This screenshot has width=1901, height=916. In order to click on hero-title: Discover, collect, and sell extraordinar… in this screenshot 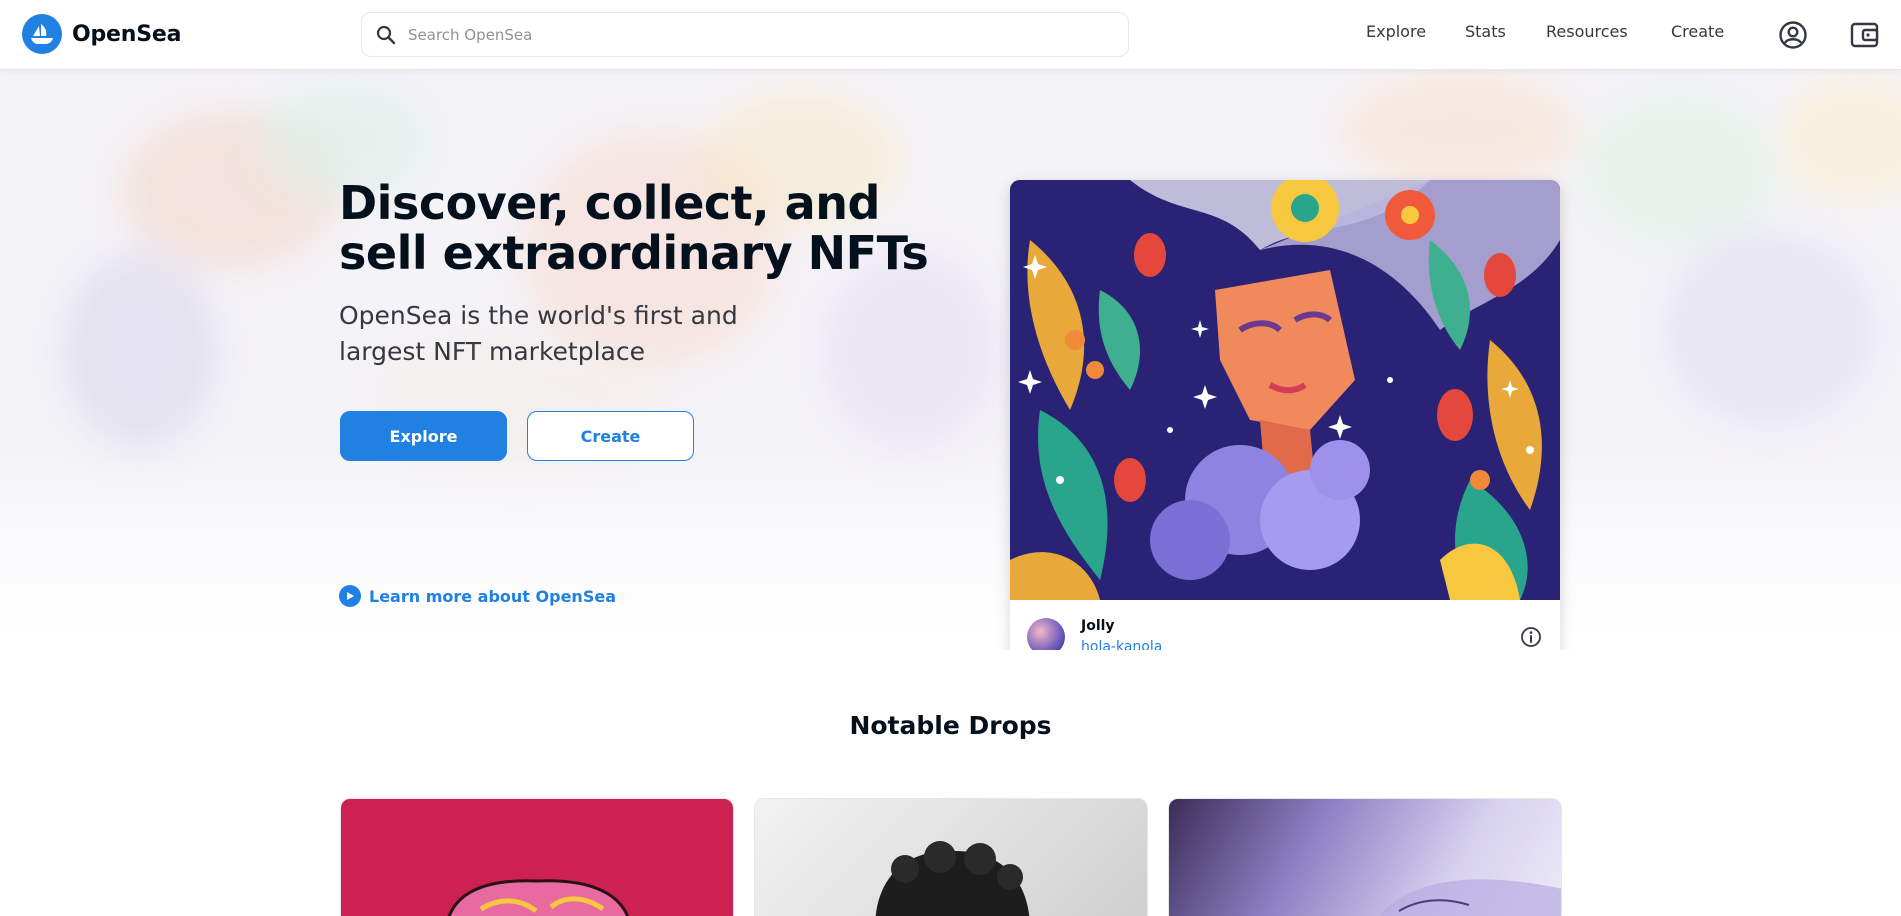, I will do `click(634, 228)`.